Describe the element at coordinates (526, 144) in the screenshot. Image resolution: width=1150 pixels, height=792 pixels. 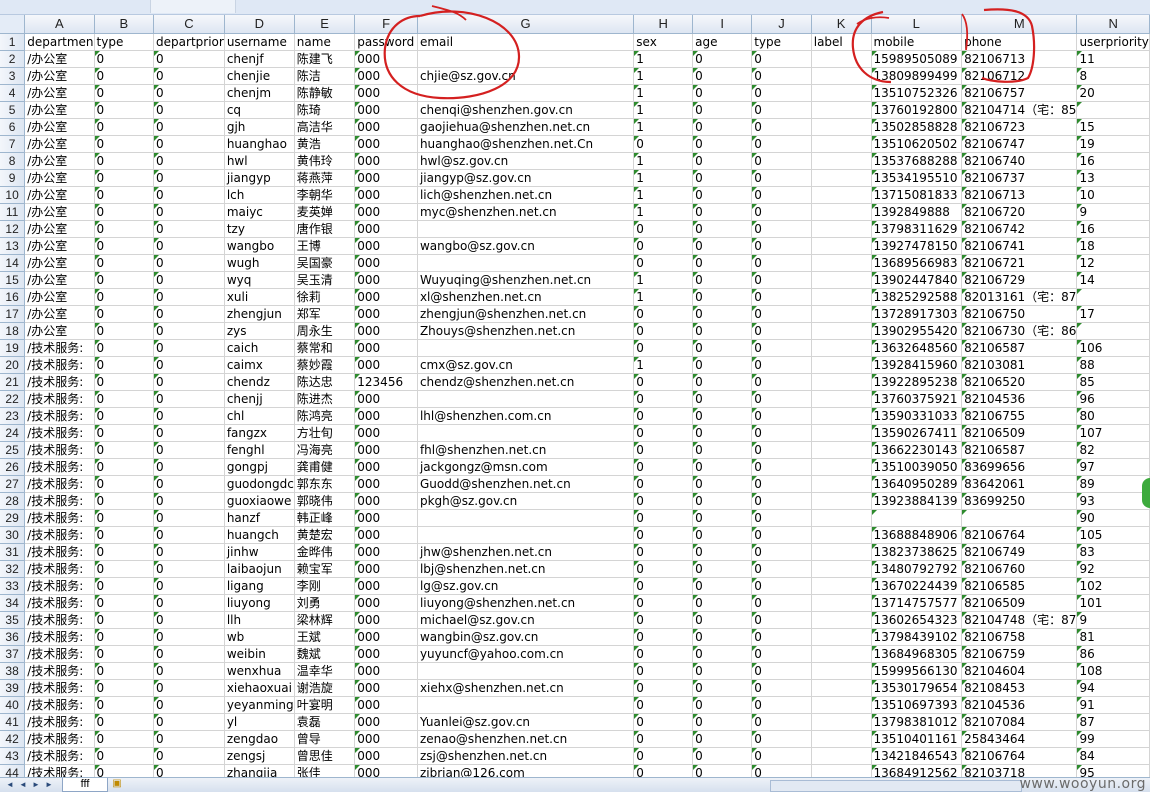
I see `cell: huanghao@shenzhen.net.Cn` at that location.